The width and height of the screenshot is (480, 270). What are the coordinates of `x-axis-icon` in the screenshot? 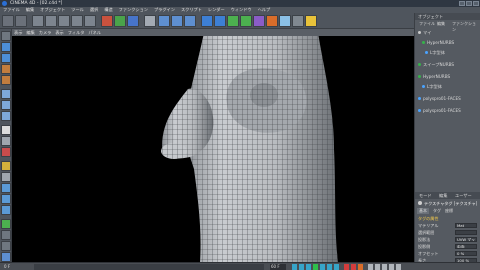 It's located at (107, 21).